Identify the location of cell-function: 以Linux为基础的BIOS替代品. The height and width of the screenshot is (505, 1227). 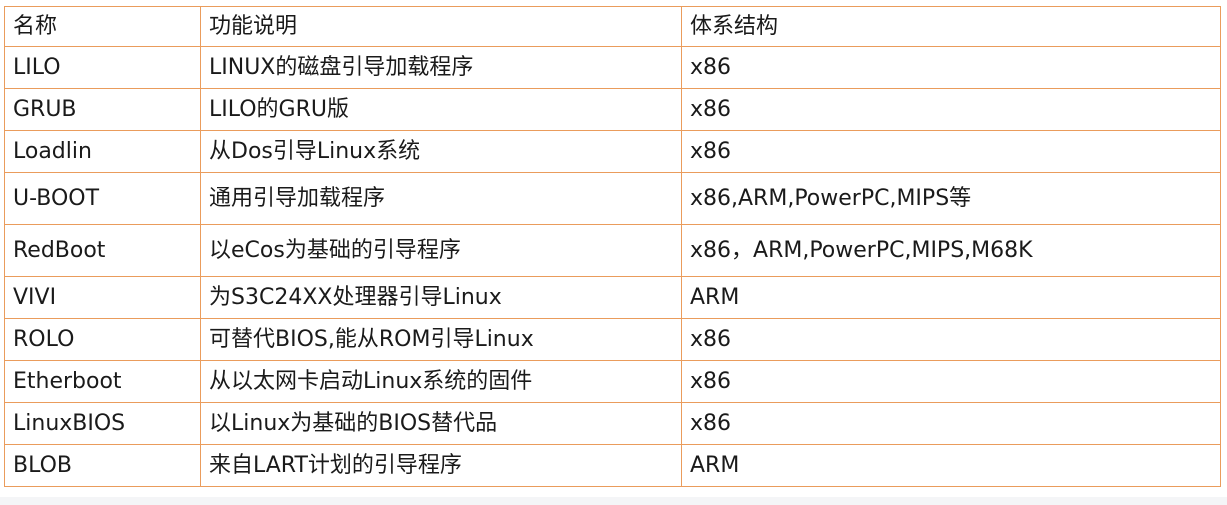
(441, 423).